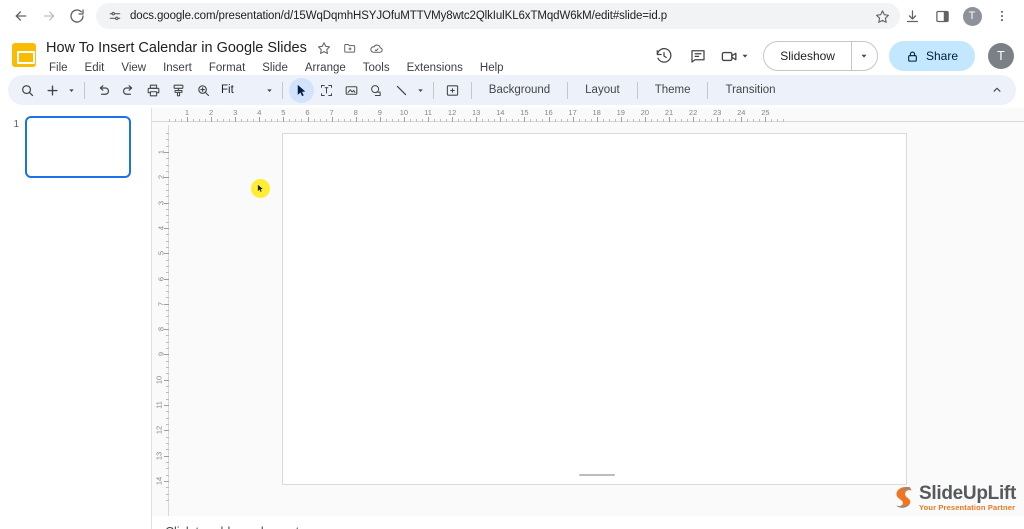 The height and width of the screenshot is (529, 1024). I want to click on ruler-label: 22, so click(693, 112).